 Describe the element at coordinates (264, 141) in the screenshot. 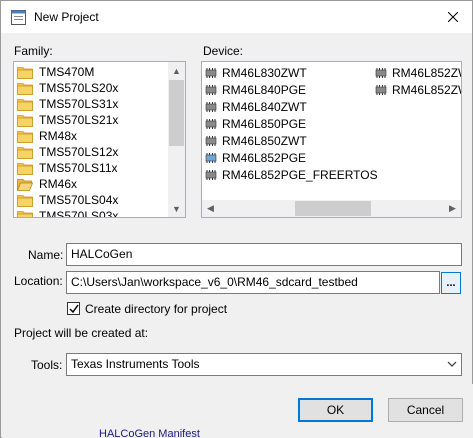

I see `device-item-label: RM46L850ZWT` at that location.